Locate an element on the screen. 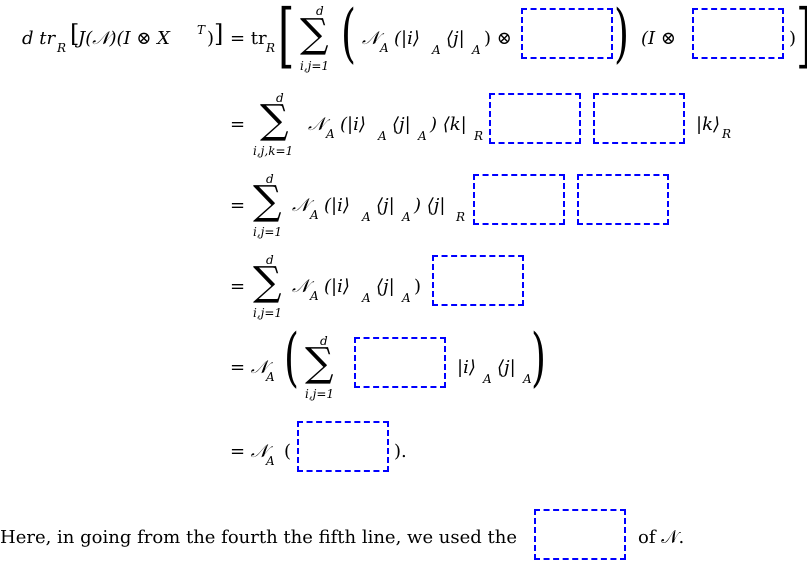 This screenshot has width=807, height=564. inner-close-otimes: ) ⊗ is located at coordinates (498, 38).